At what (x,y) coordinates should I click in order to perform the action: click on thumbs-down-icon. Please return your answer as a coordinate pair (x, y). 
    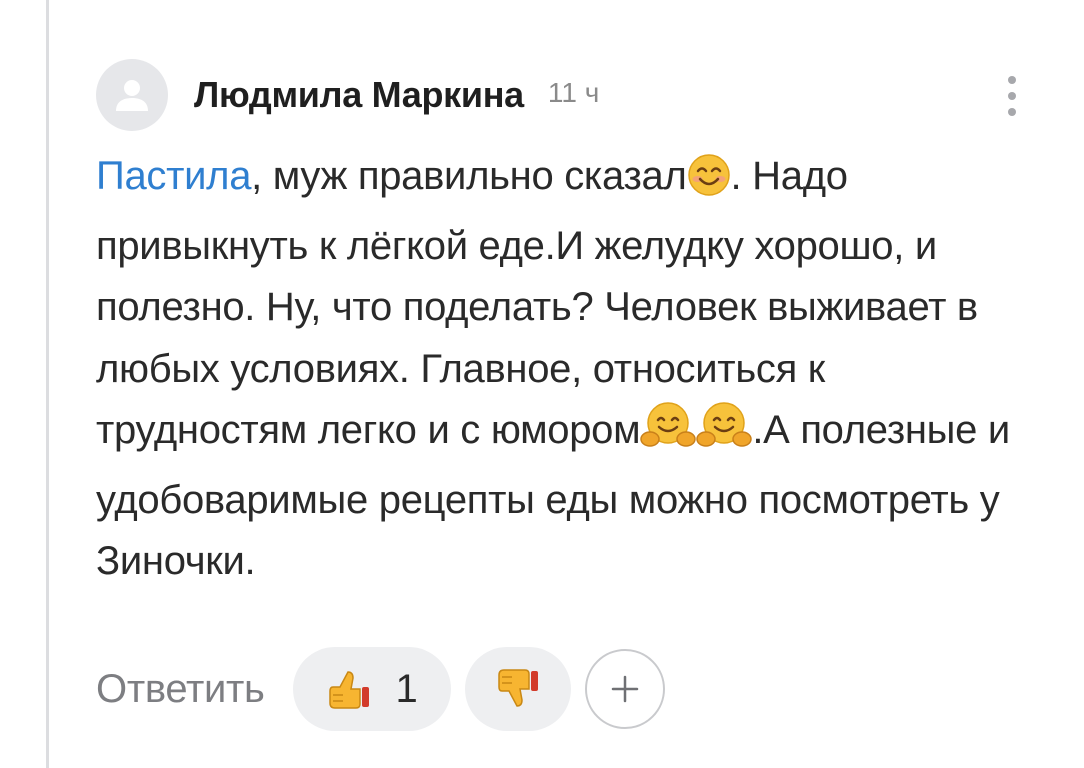
    Looking at the image, I should click on (517, 688).